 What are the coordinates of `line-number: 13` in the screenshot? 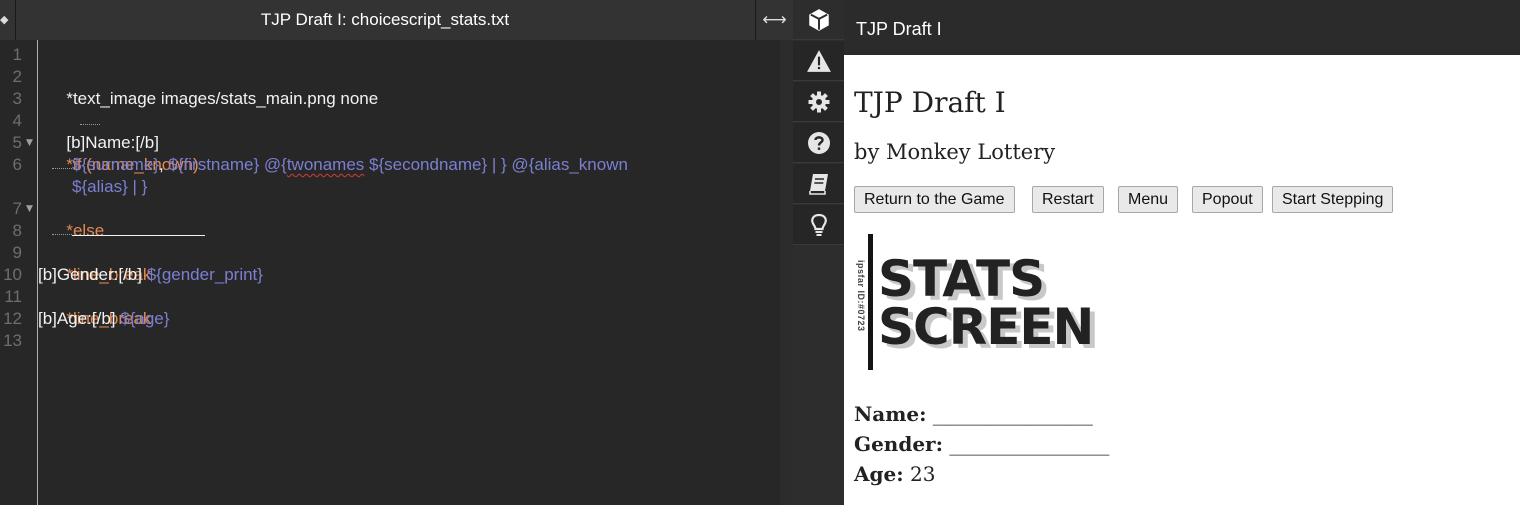 It's located at (12, 340).